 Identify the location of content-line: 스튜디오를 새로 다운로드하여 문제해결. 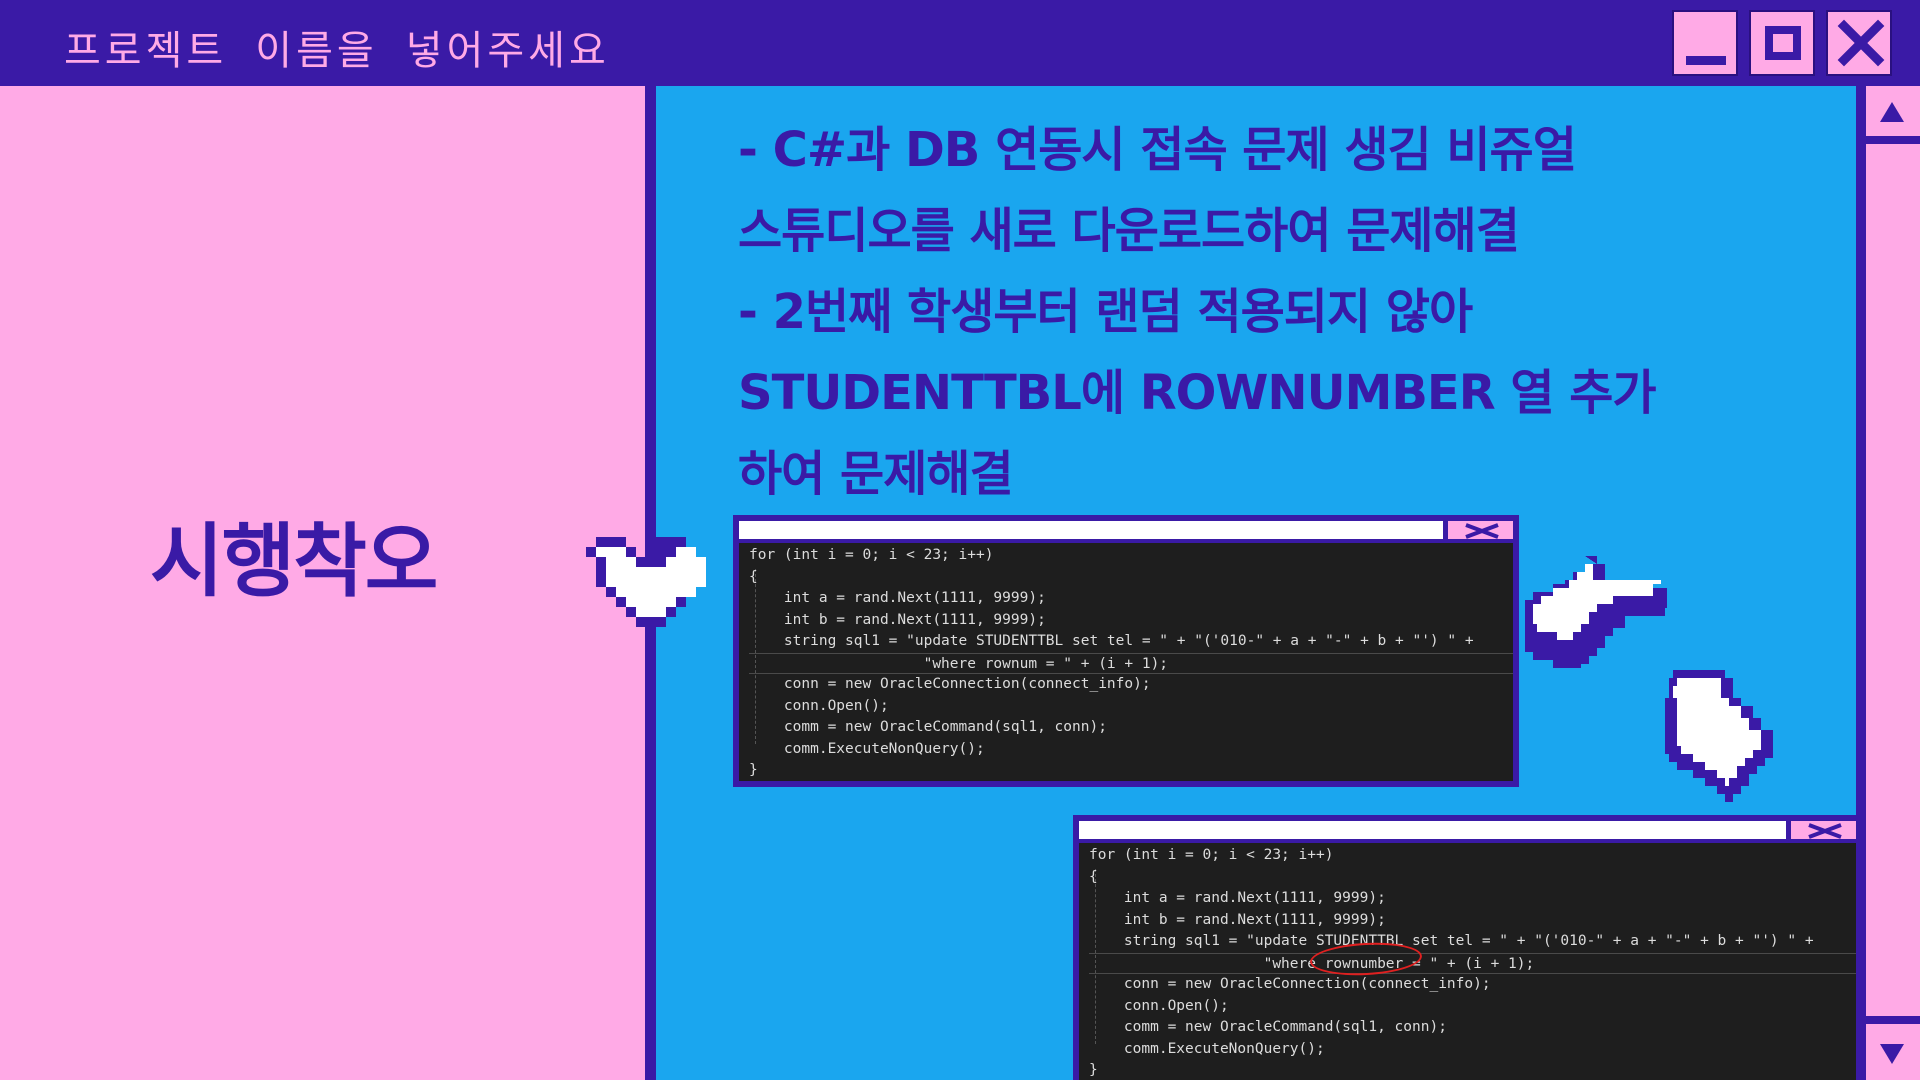
(1129, 231).